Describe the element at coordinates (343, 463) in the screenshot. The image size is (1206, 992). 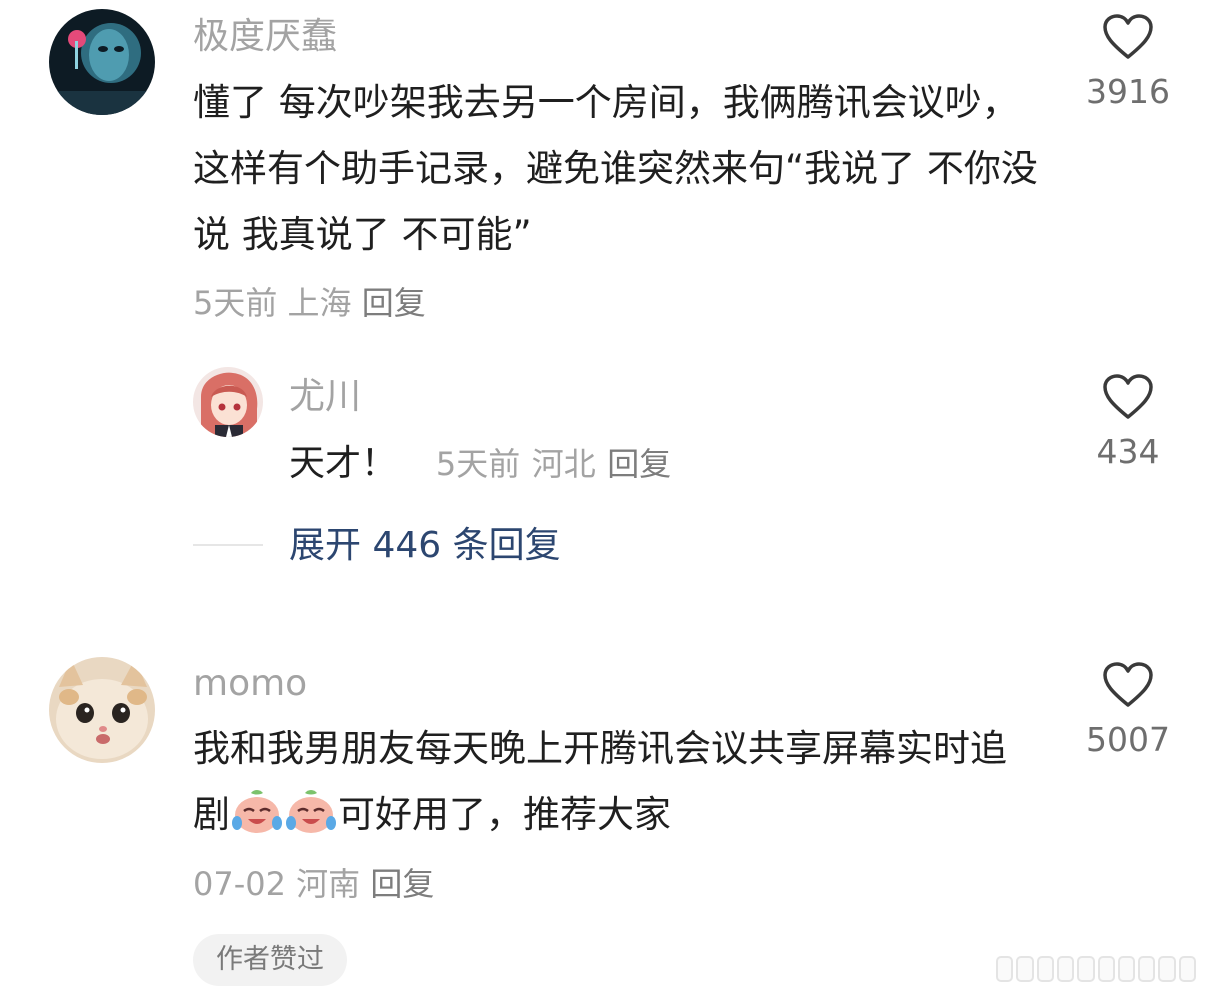
I see `reply-text: 天才！` at that location.